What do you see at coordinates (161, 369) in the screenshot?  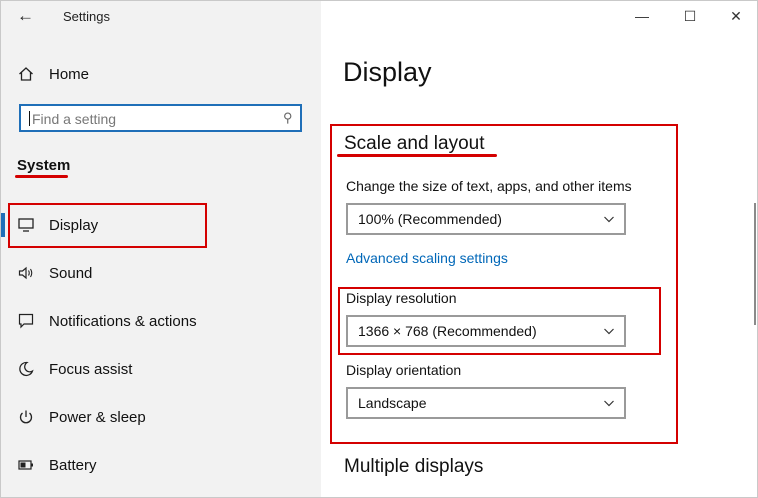 I see `sidebar-item-focus-assist: Focus assist` at bounding box center [161, 369].